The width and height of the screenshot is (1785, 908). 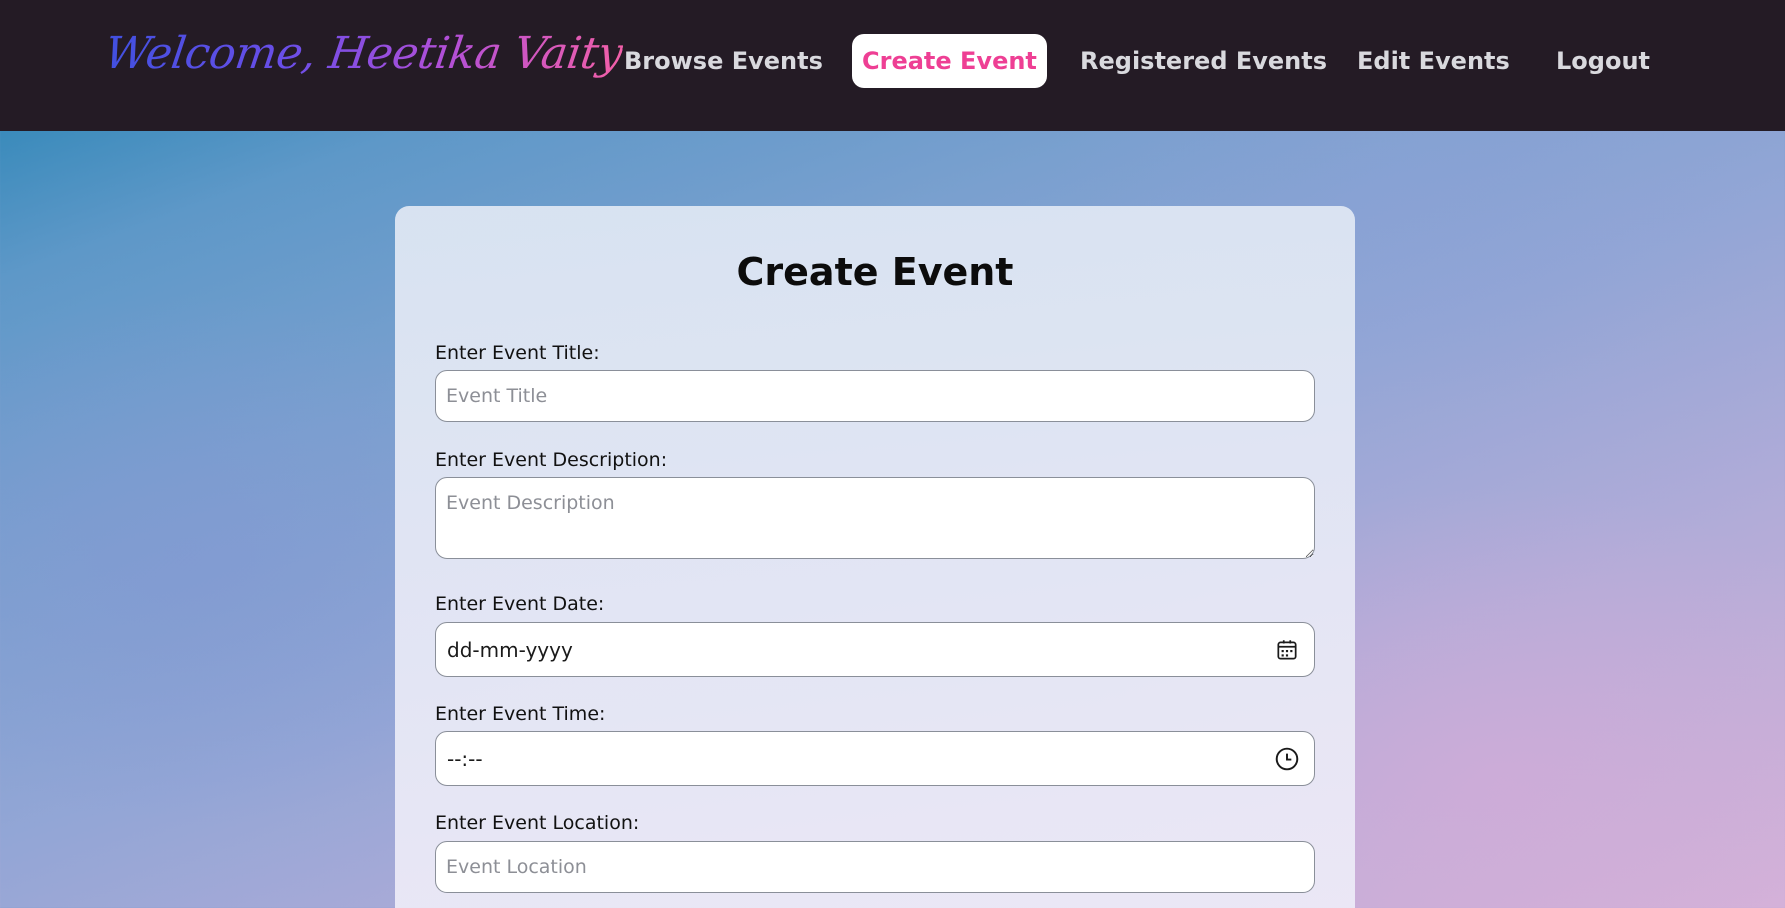 I want to click on nav-logout: Logout, so click(x=1603, y=61).